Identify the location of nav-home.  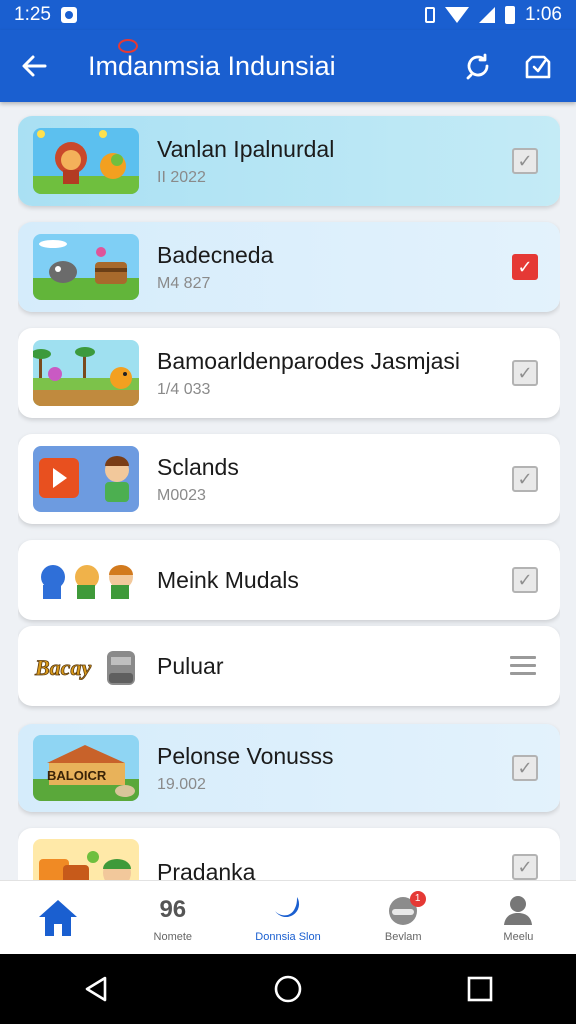
(57, 917).